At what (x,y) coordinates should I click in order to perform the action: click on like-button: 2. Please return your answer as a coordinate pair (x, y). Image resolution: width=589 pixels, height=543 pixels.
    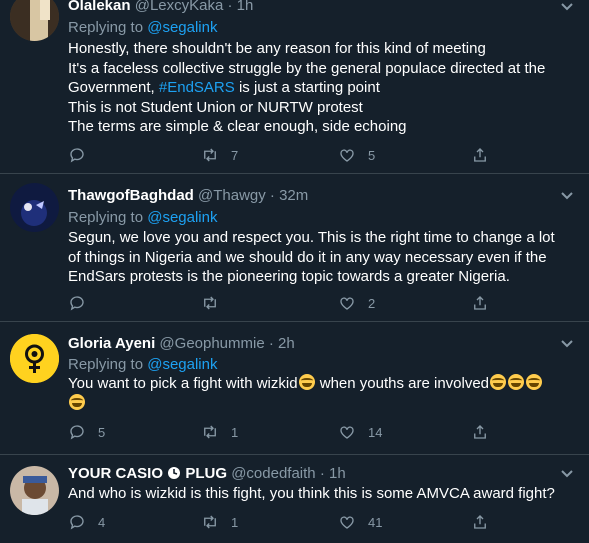
    Looking at the image, I should click on (356, 303).